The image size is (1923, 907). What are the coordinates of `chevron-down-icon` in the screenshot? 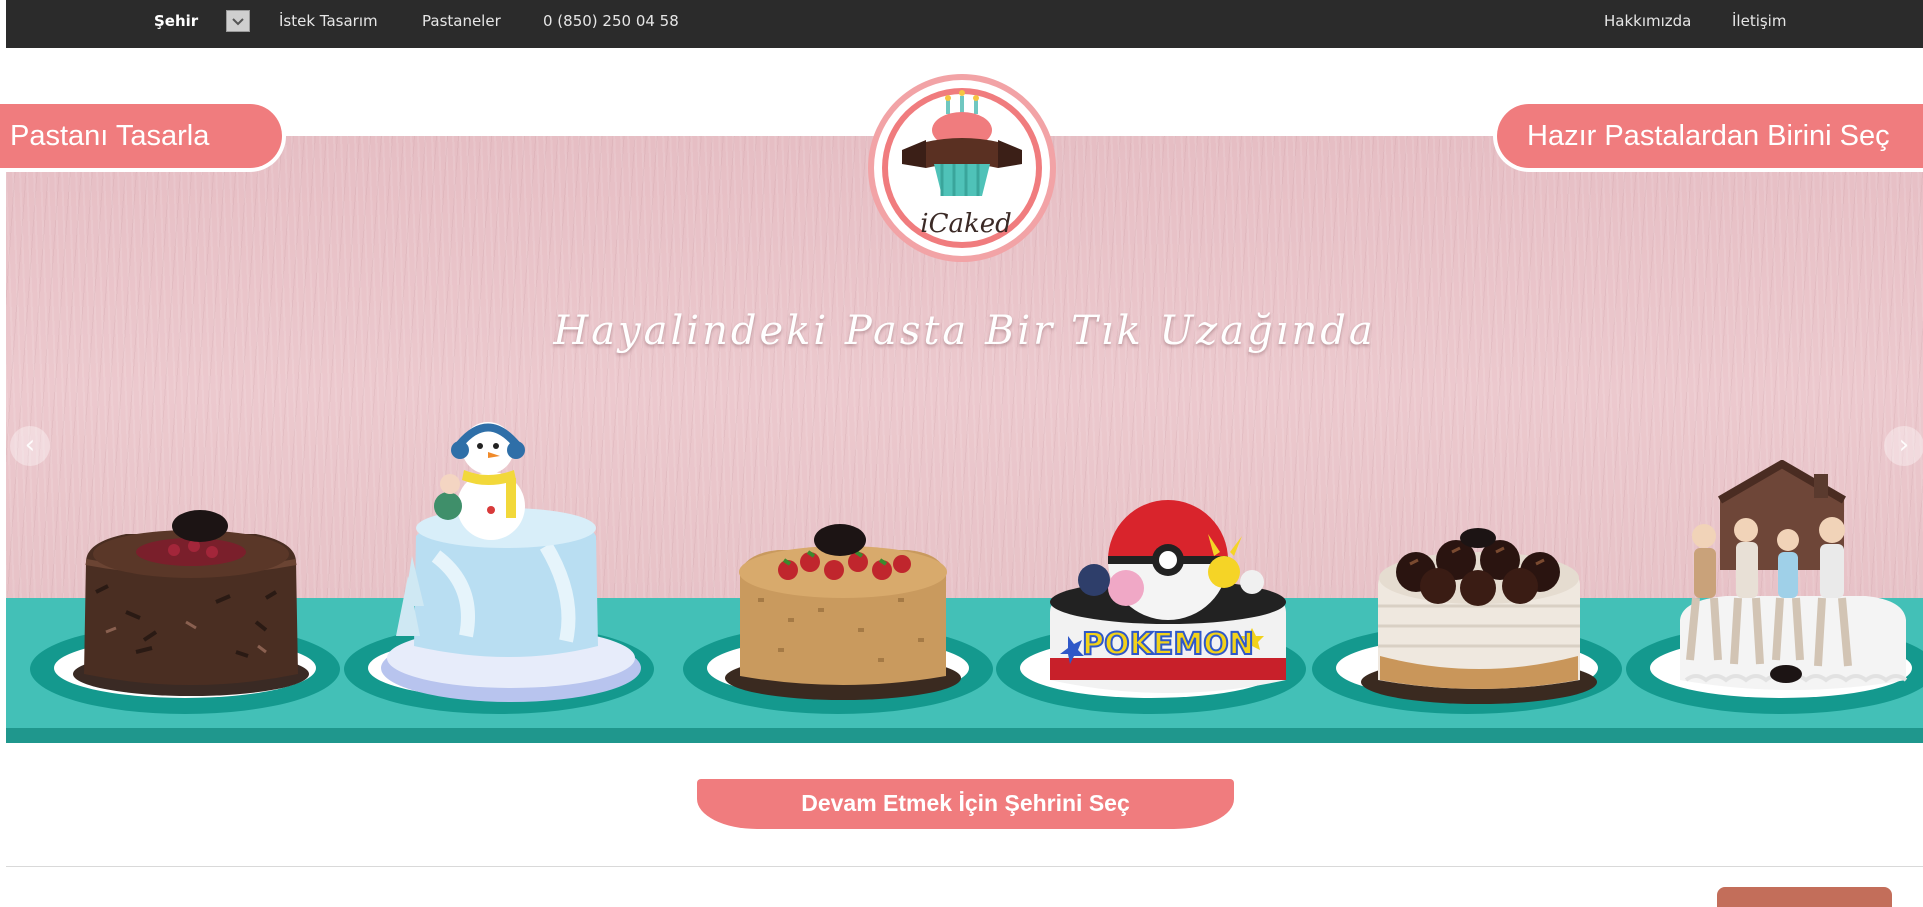 It's located at (238, 22).